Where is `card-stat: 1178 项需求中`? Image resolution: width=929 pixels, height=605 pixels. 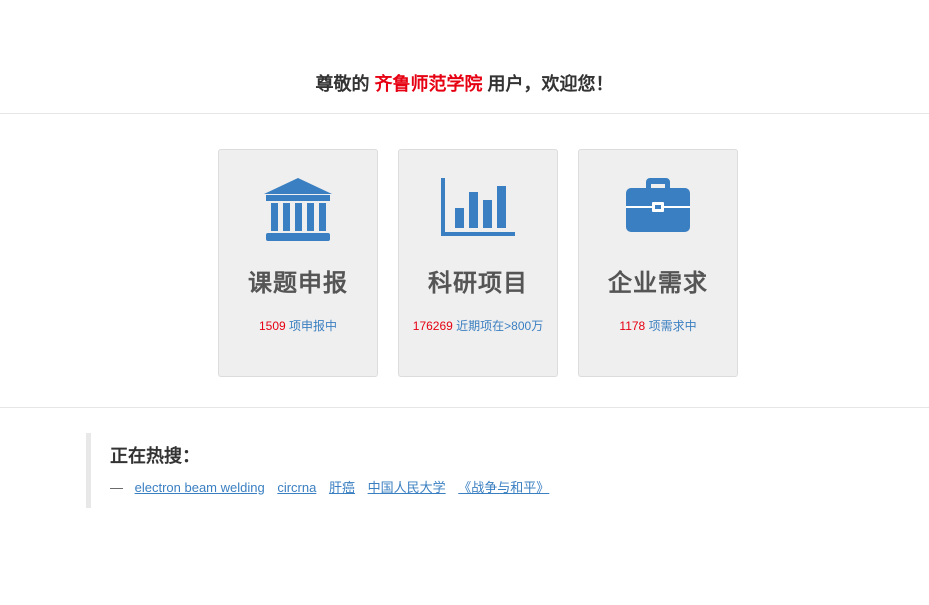
card-stat: 1178 项需求中 is located at coordinates (658, 326).